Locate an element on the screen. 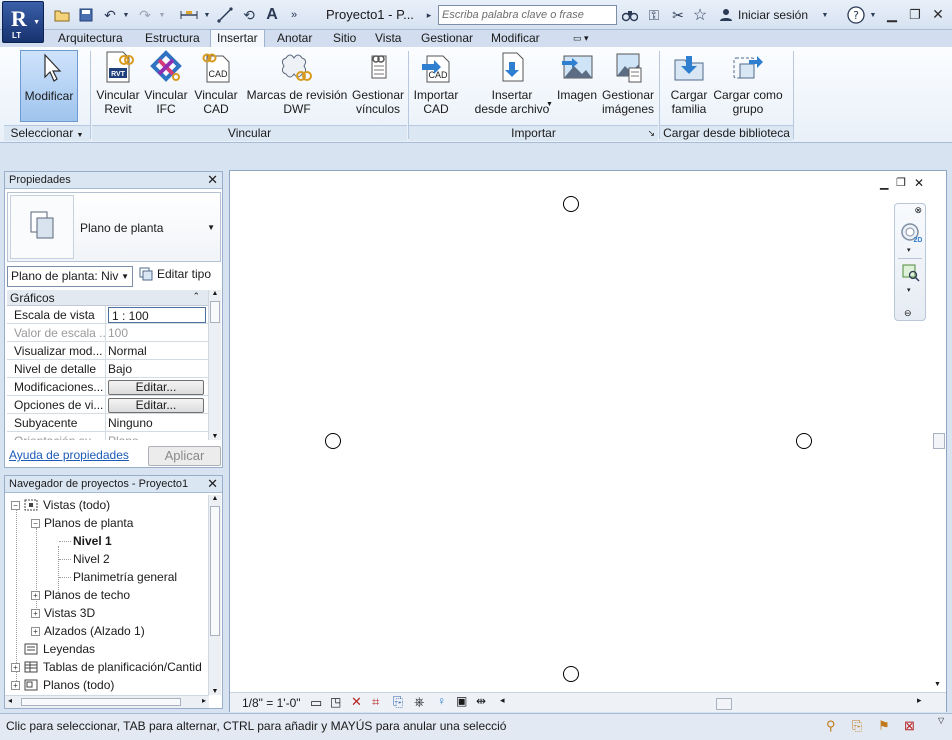 Image resolution: width=952 pixels, height=740 pixels. default-3d-view-icon: ⟲ is located at coordinates (249, 15).